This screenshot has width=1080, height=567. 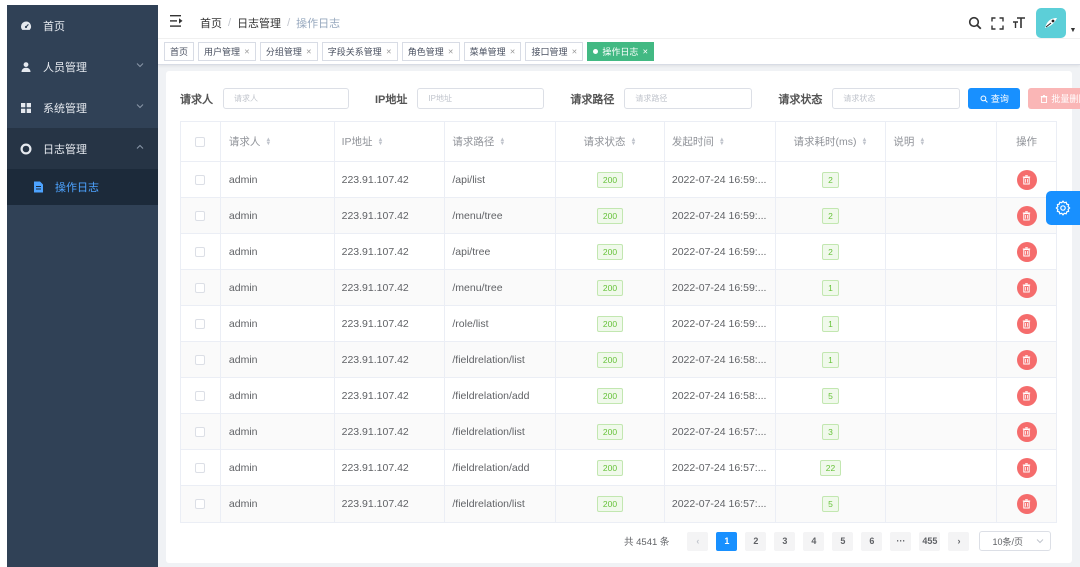 I want to click on tag-group-management: 分组管理 ✕, so click(x=288, y=51).